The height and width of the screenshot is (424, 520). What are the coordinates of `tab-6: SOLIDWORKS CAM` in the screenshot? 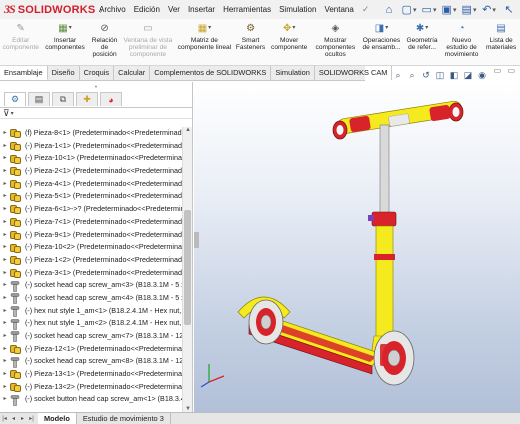 It's located at (354, 73).